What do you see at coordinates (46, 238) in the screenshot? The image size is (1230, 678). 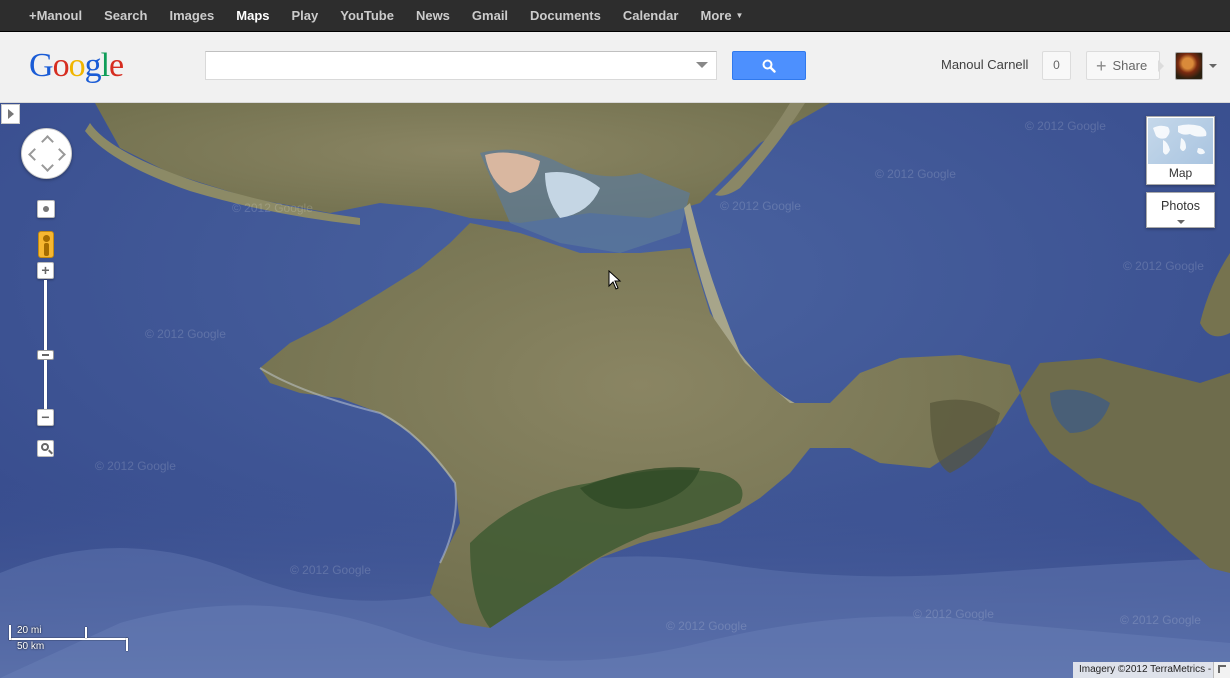 I see `pegman-head` at bounding box center [46, 238].